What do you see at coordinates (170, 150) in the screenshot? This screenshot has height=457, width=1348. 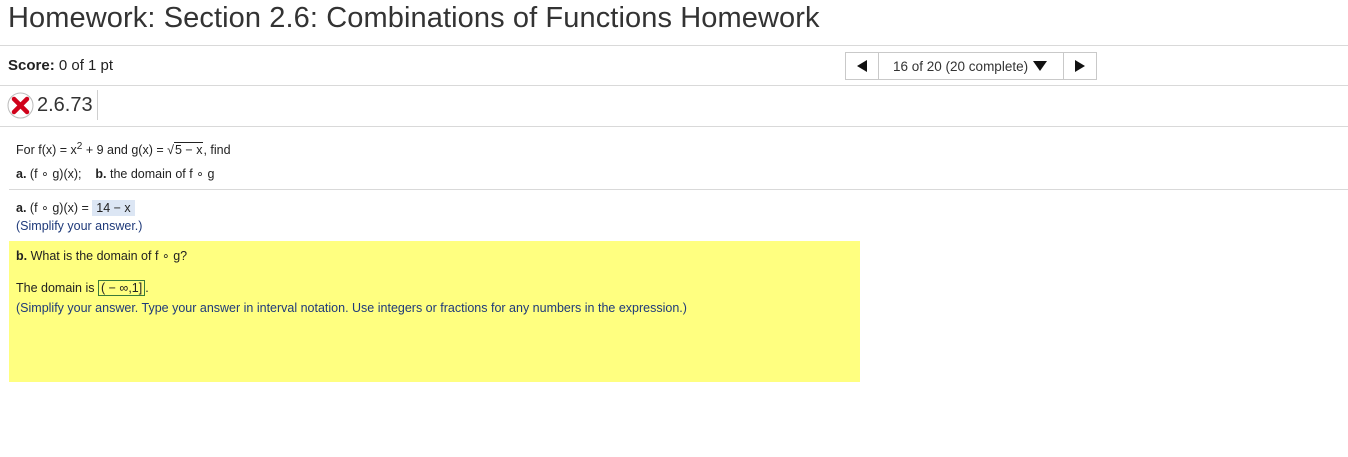 I see `sqrt-symbol: √` at bounding box center [170, 150].